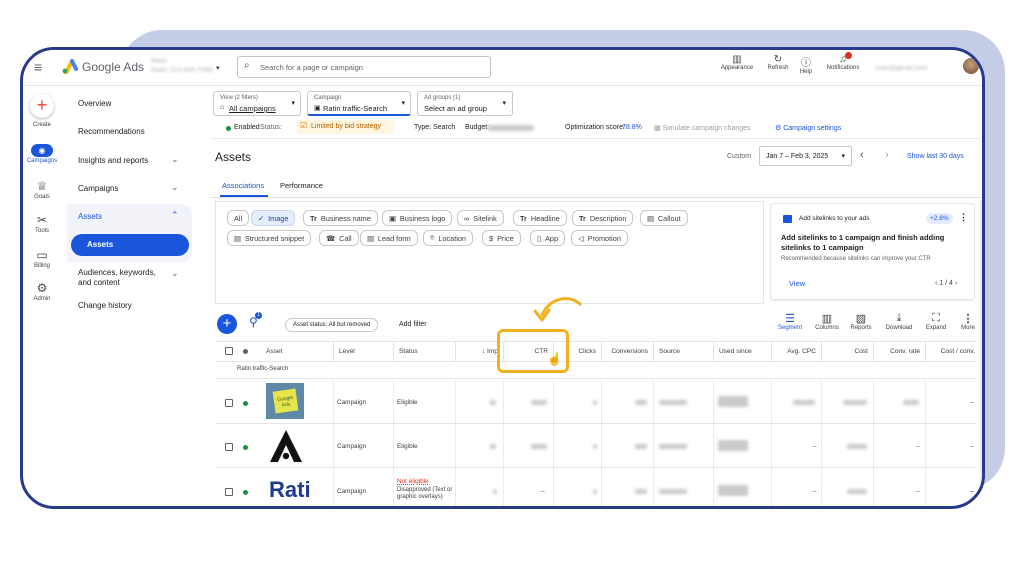 The image size is (1024, 579). I want to click on chip-image: ✓ Image, so click(273, 218).